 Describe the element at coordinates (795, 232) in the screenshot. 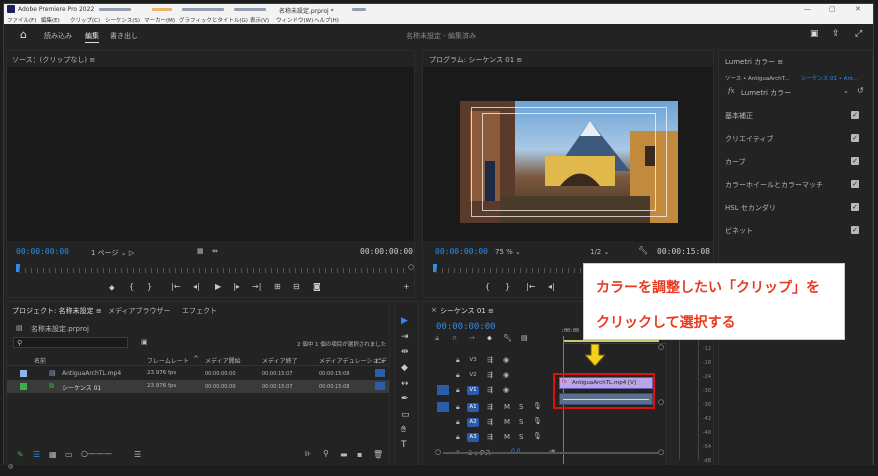

I see `lumetri-section-vignette: ビネット ✓` at that location.